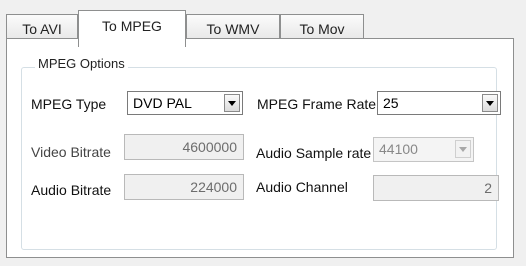 The image size is (526, 266). What do you see at coordinates (314, 153) in the screenshot?
I see `audio-sample-rate-label: Audio Sample rate` at bounding box center [314, 153].